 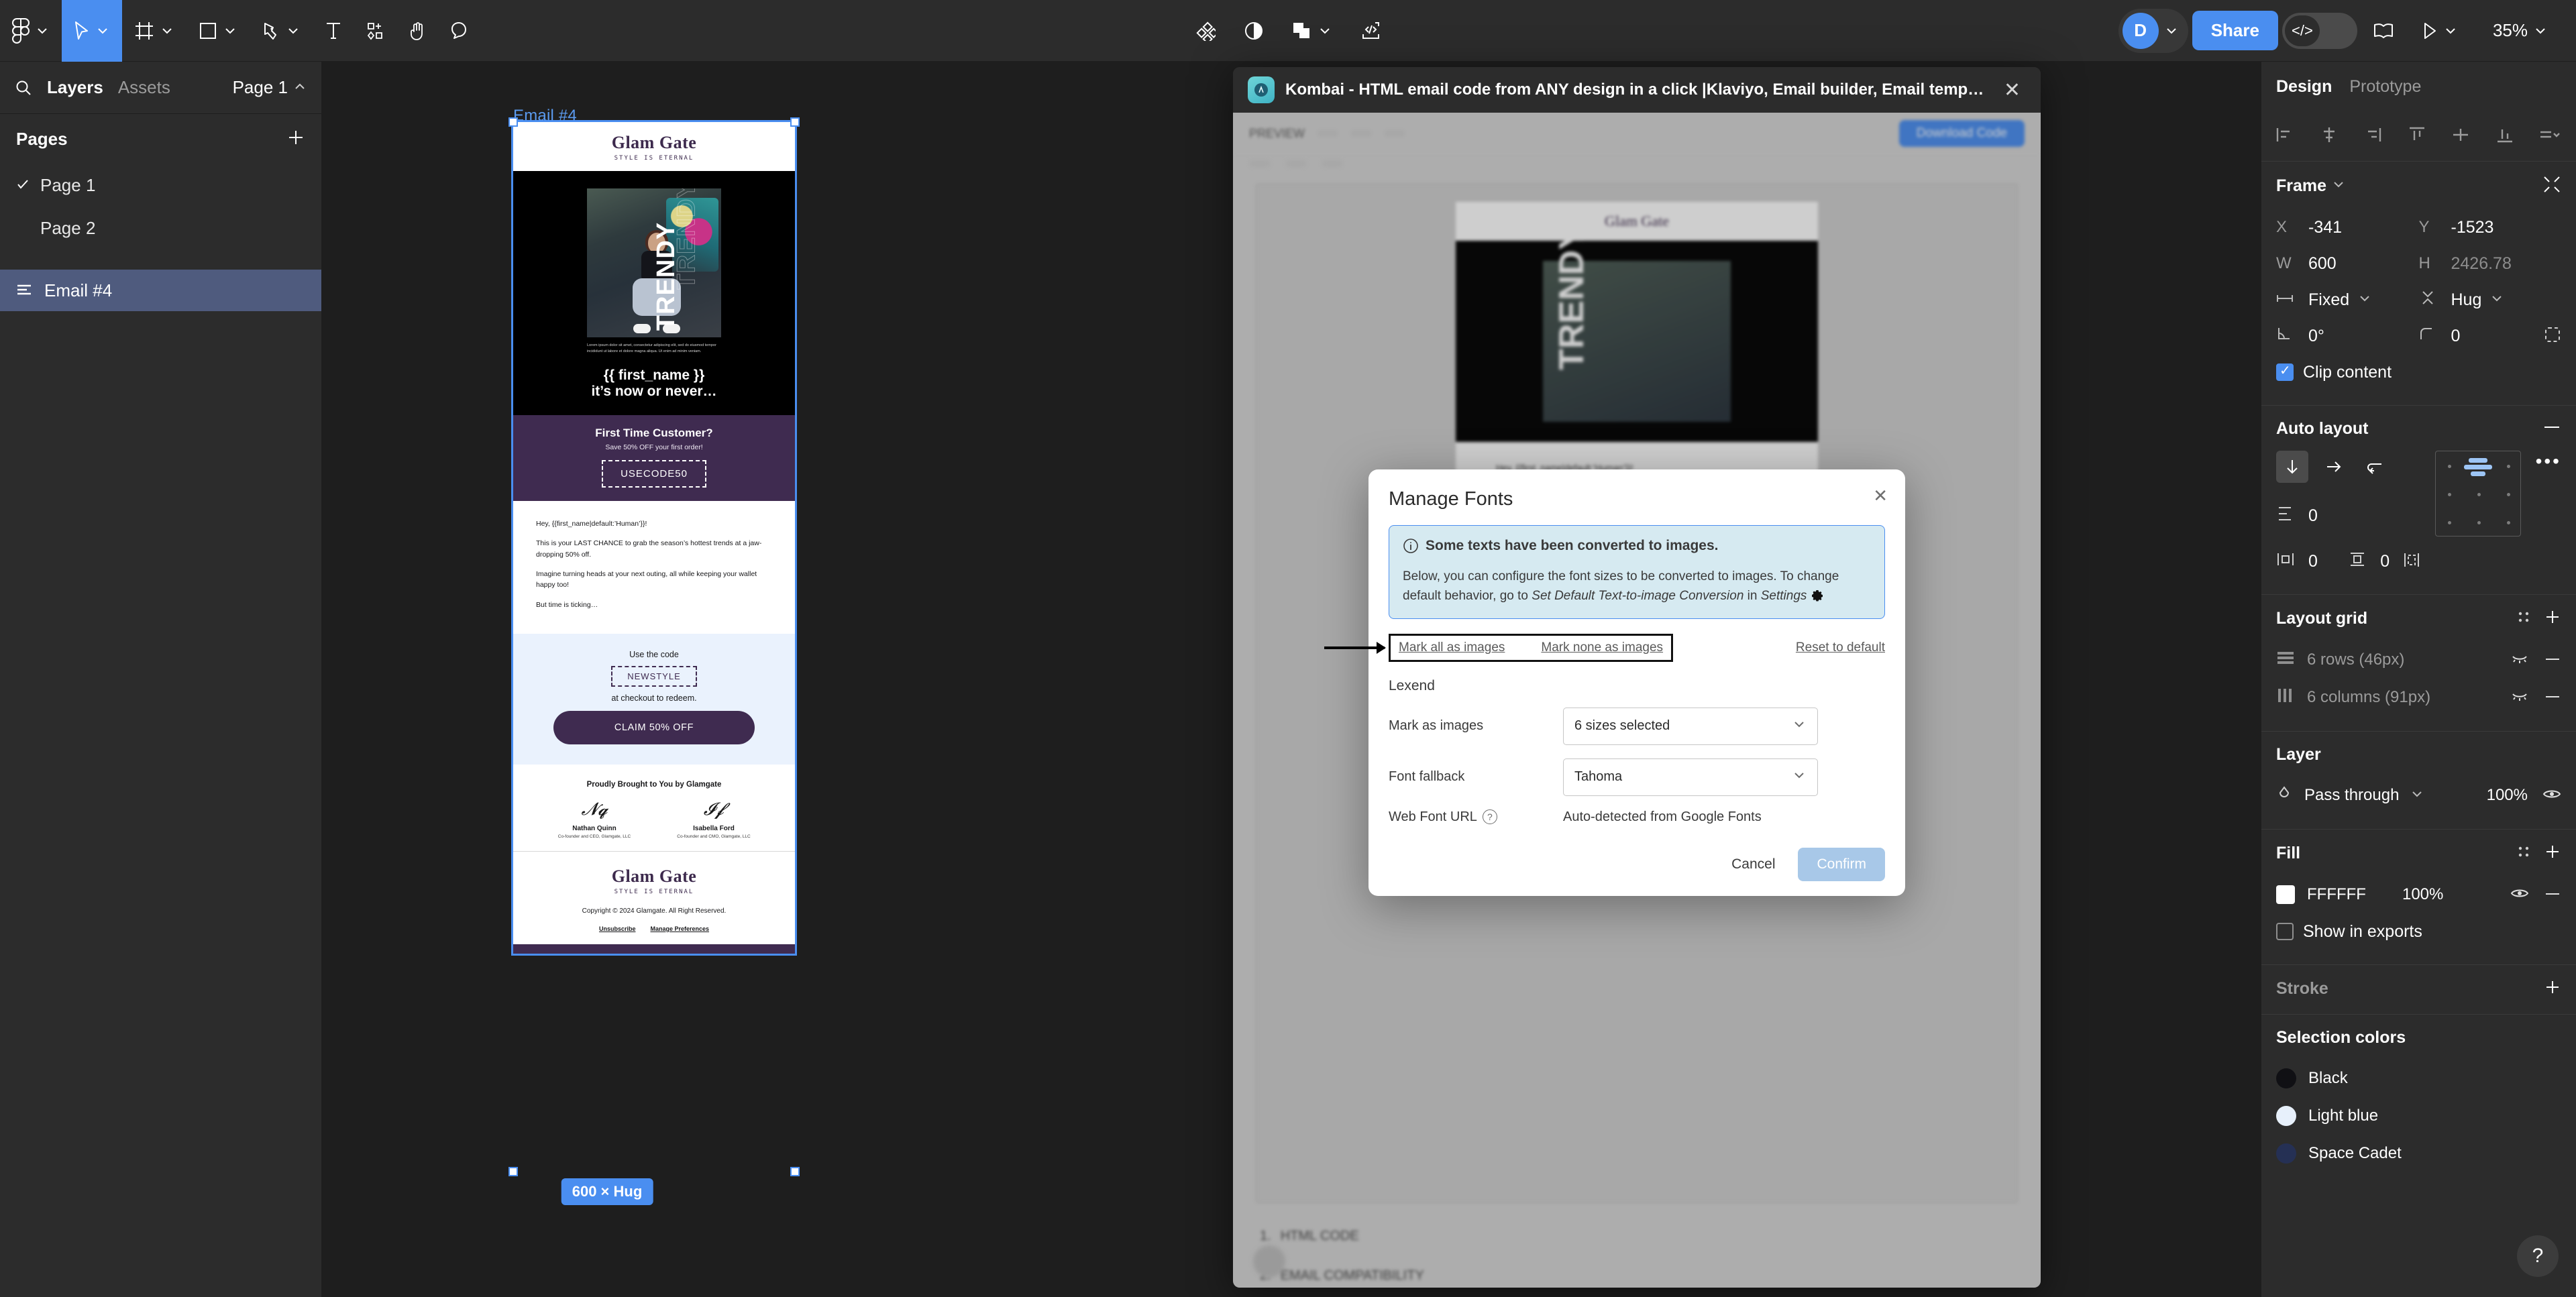 I want to click on corner-radius-field: 0, so click(x=2490, y=336).